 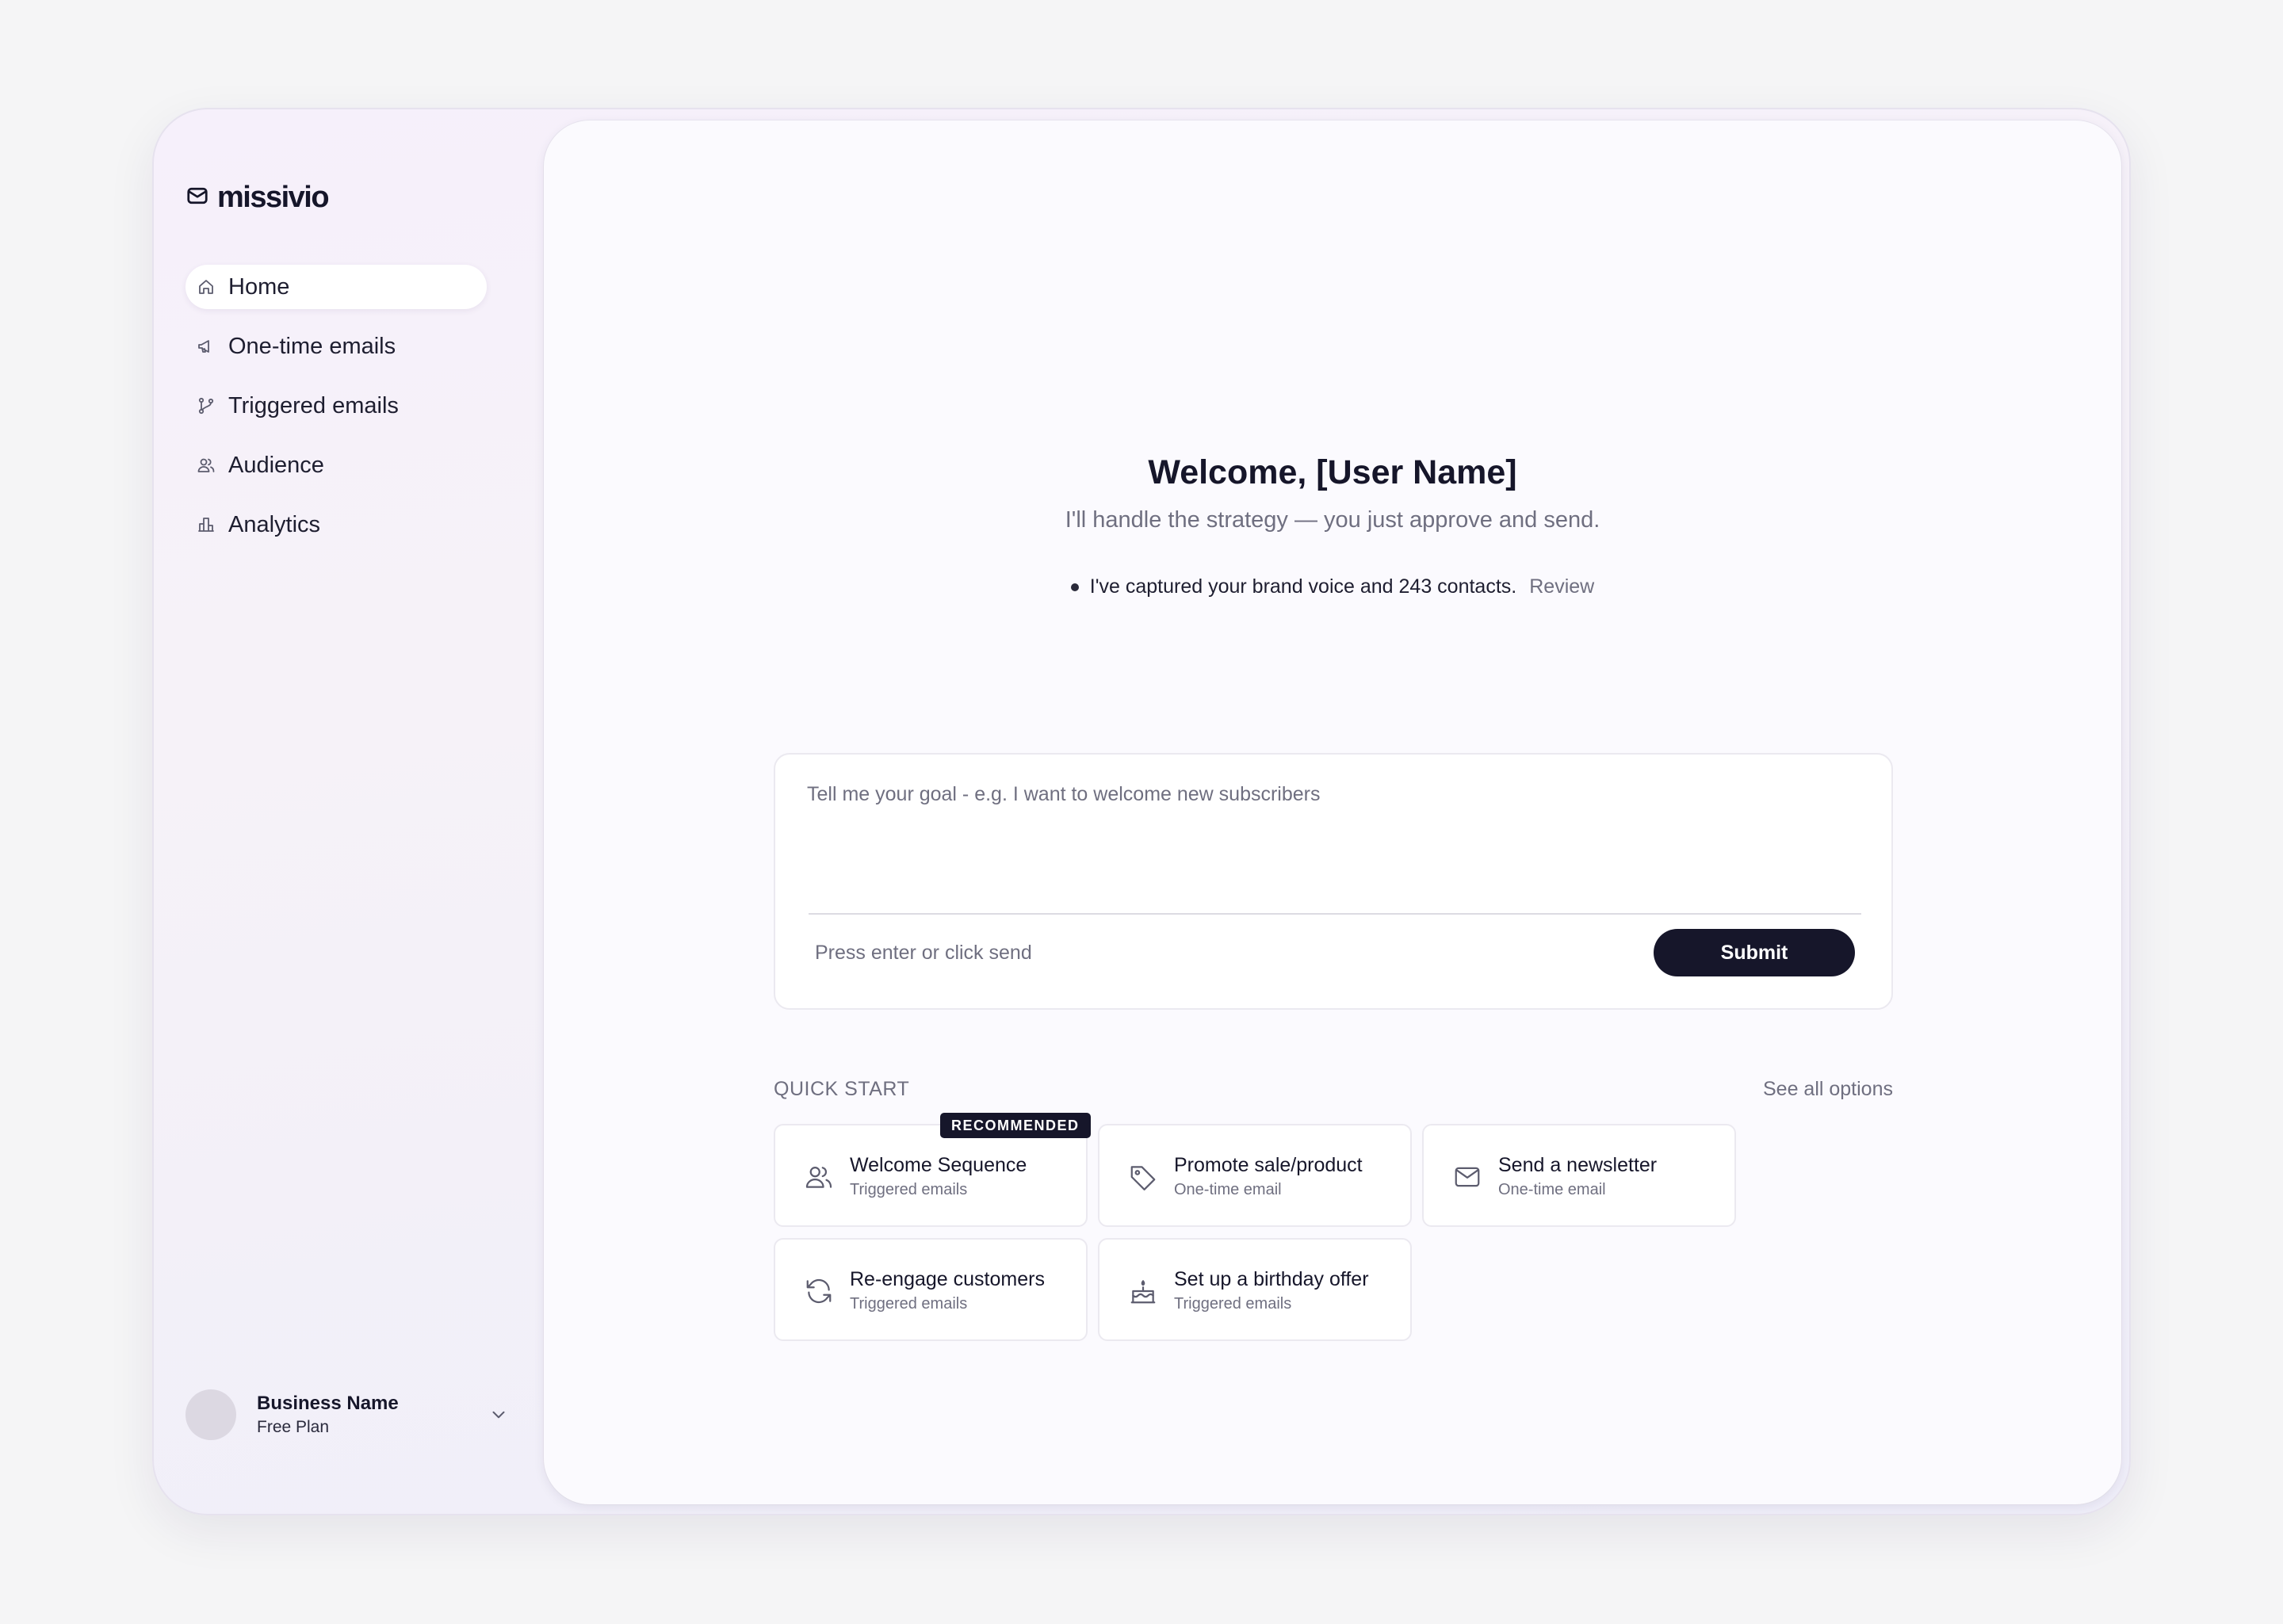 I want to click on bar-chart-icon, so click(x=206, y=525).